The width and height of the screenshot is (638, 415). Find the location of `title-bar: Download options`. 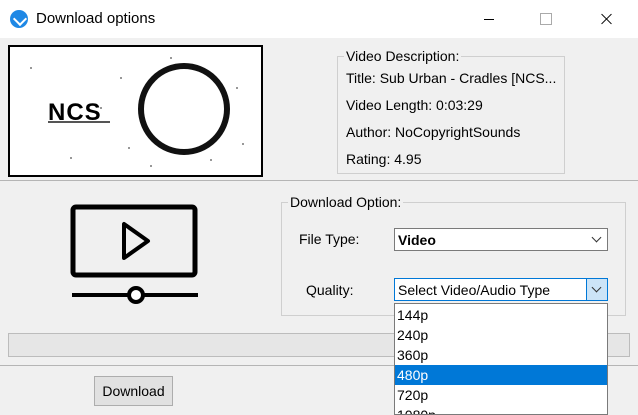

title-bar: Download options is located at coordinates (319, 19).